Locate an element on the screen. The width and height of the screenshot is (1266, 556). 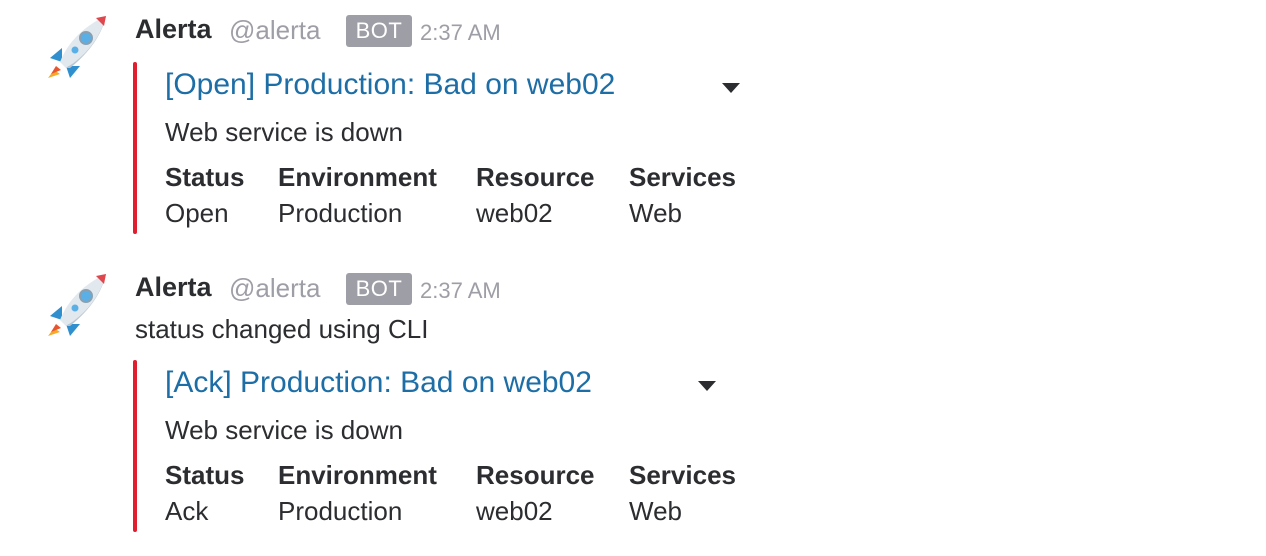
attachment-title-link: [Open] Production: Bad on web02 is located at coordinates (390, 85).